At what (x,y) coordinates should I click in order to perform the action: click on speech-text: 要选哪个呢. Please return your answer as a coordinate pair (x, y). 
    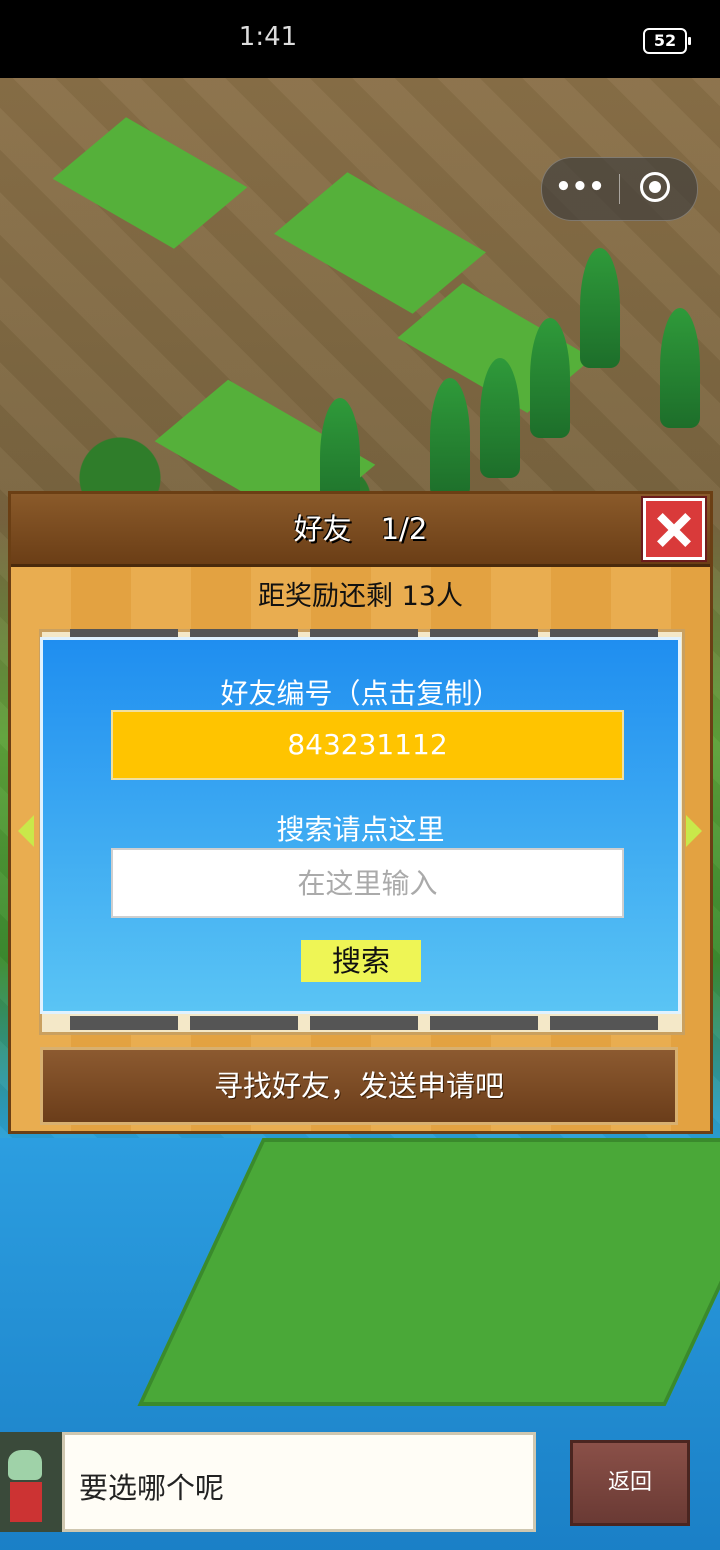
    Looking at the image, I should click on (152, 1488).